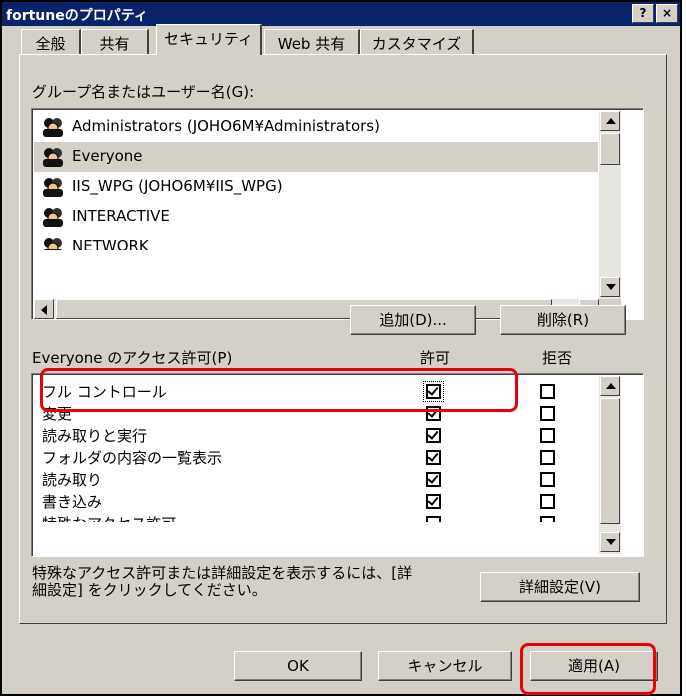  Describe the element at coordinates (143, 92) in the screenshot. I see `groups-label: グループ名またはユーザー名(G):` at that location.